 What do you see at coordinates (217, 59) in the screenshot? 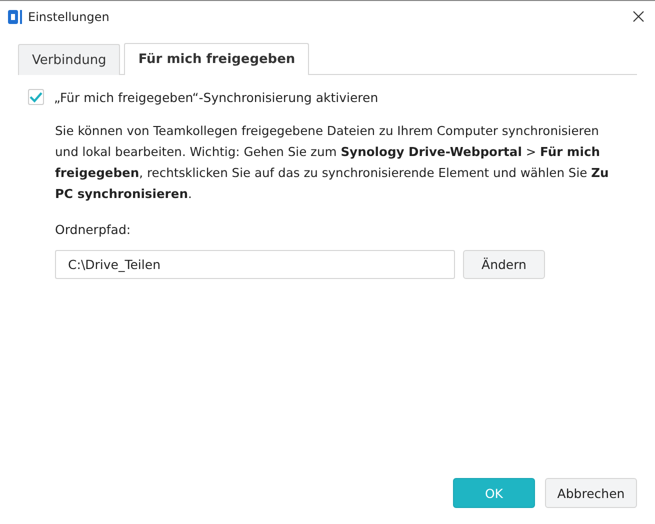
I see `tab: Für mich freigegeben` at bounding box center [217, 59].